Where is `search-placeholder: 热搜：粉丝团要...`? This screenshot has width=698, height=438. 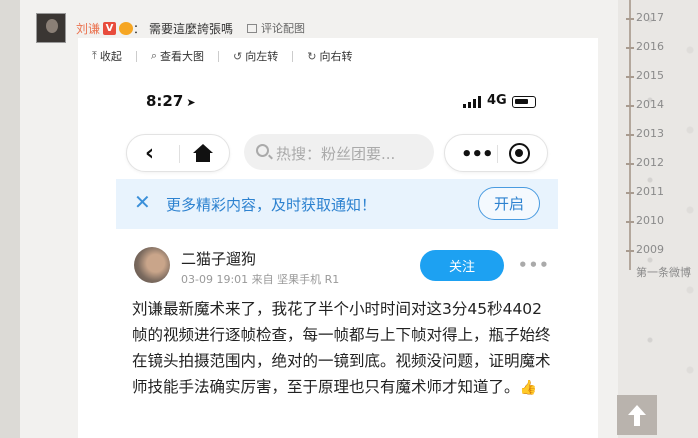 search-placeholder: 热搜：粉丝团要... is located at coordinates (336, 154).